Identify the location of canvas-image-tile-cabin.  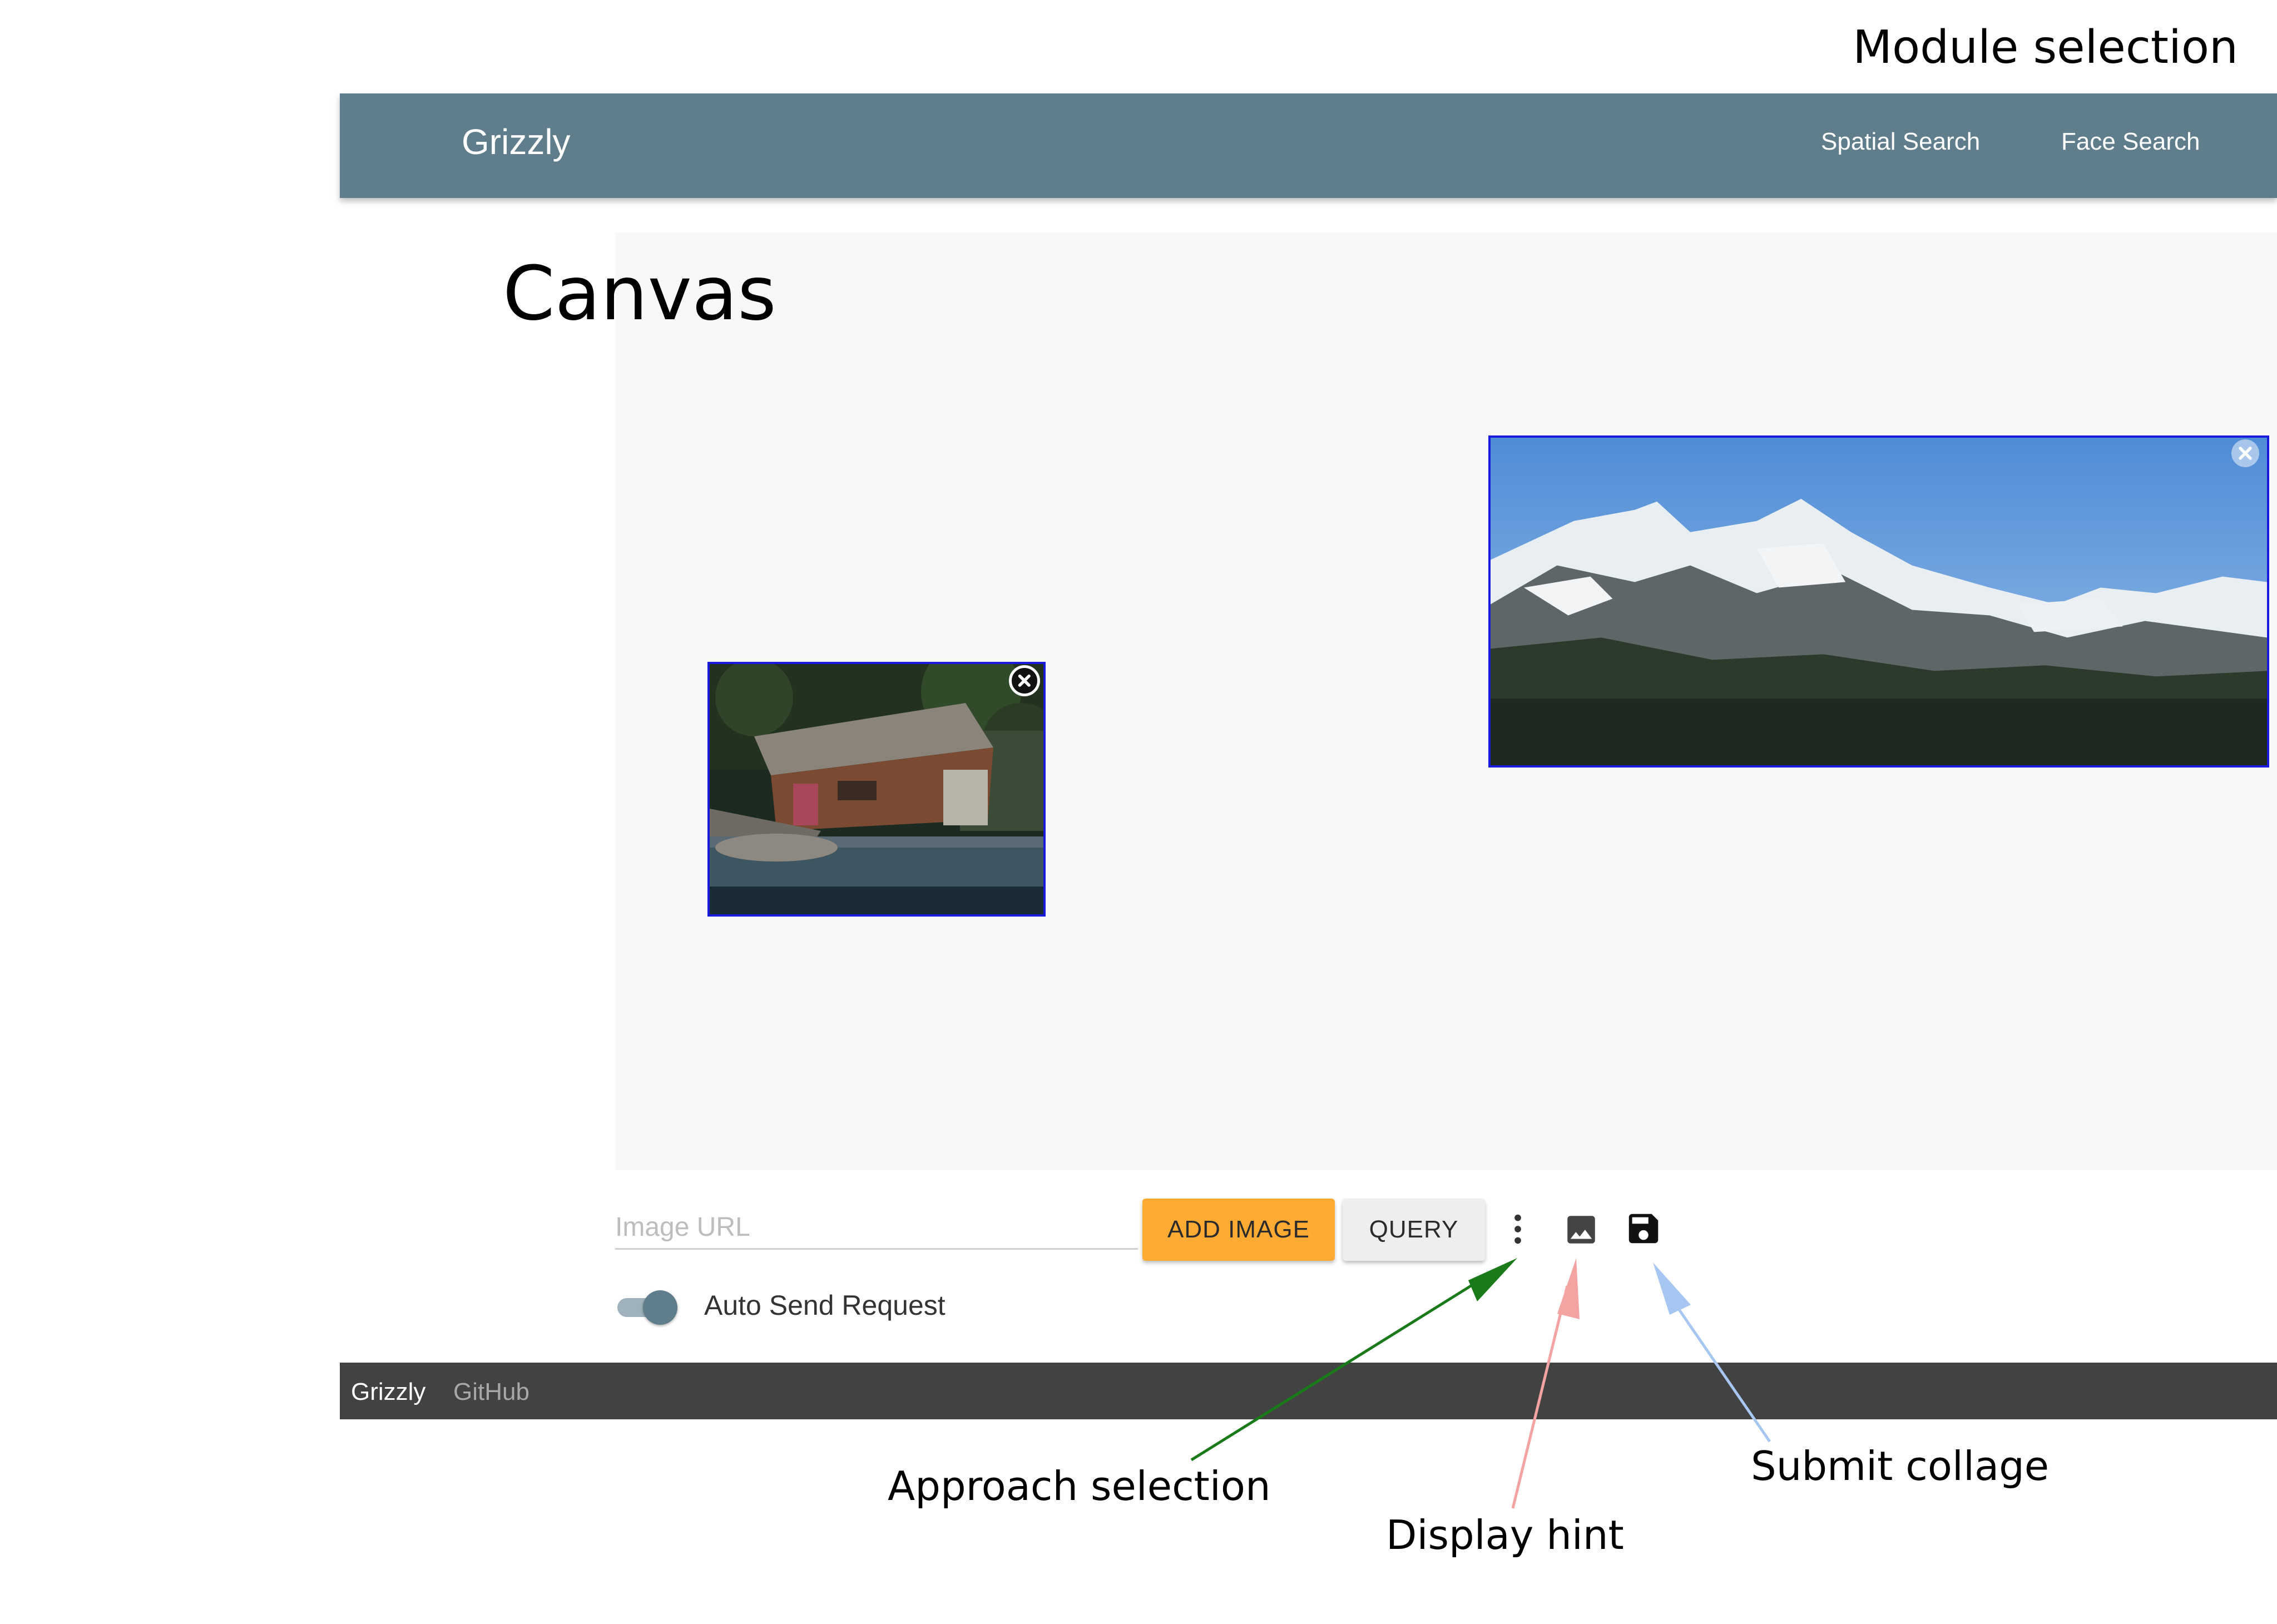
(877, 789).